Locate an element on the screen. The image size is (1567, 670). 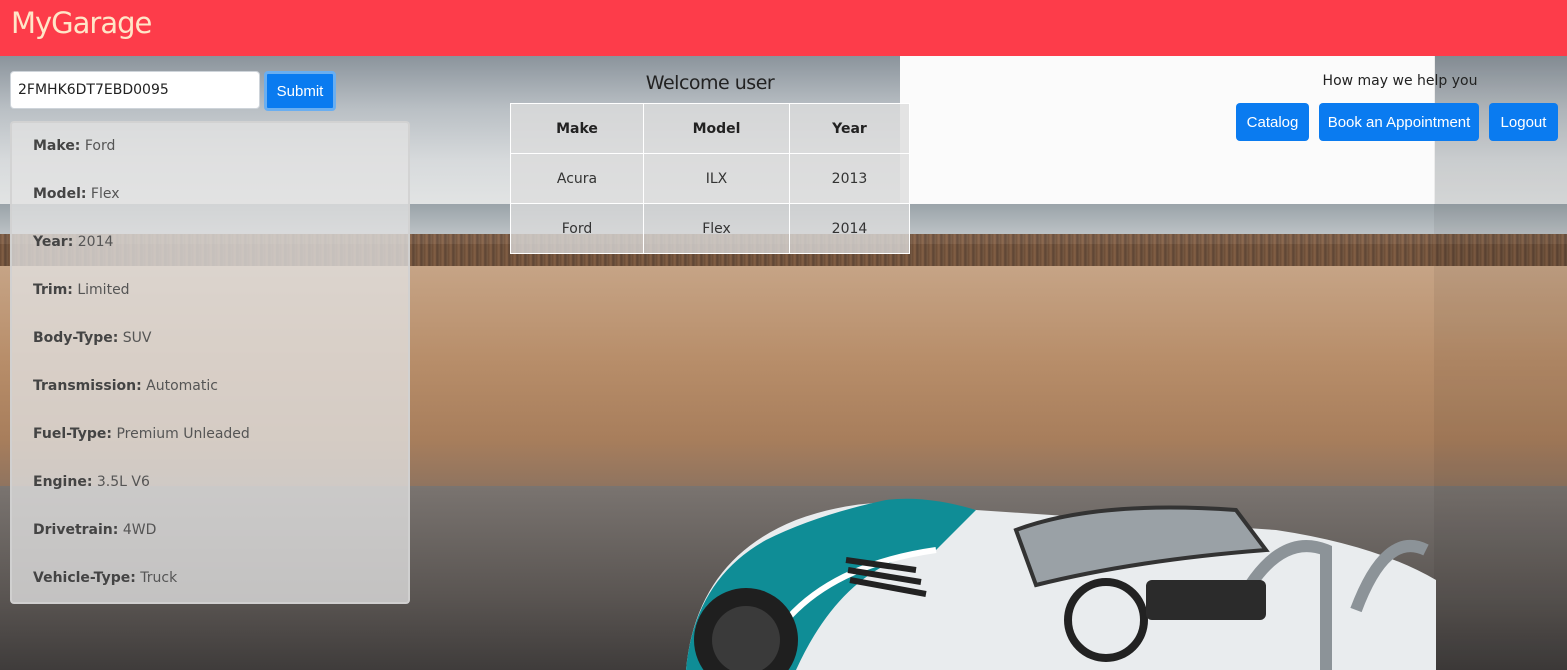
book-appointment-button: Book an Appointment is located at coordinates (1399, 122).